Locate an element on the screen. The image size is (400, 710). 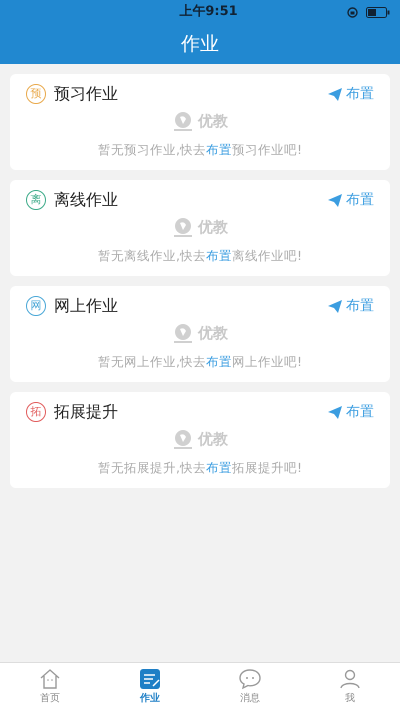
empty-message: 暂无网上作业,快去布置网上作业吧! is located at coordinates (200, 361).